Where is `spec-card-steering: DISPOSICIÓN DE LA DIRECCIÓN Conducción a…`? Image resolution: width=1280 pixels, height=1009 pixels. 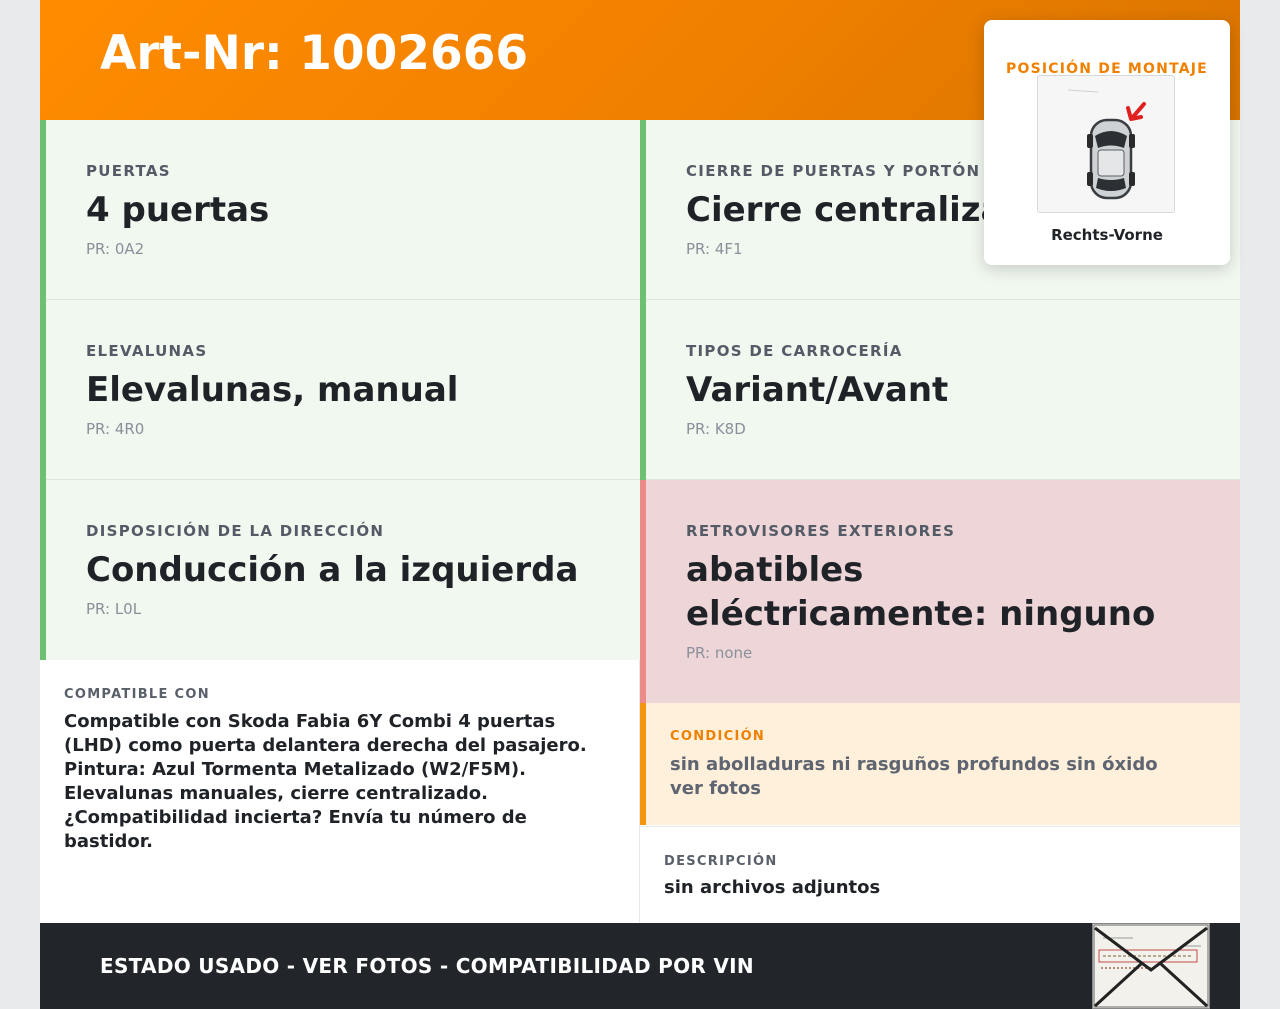 spec-card-steering: DISPOSICIÓN DE LA DIRECCIÓN Conducción a… is located at coordinates (340, 570).